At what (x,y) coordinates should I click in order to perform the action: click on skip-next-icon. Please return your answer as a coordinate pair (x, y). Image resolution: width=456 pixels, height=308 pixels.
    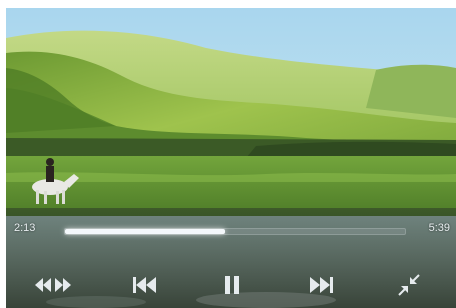
    Looking at the image, I should click on (321, 285).